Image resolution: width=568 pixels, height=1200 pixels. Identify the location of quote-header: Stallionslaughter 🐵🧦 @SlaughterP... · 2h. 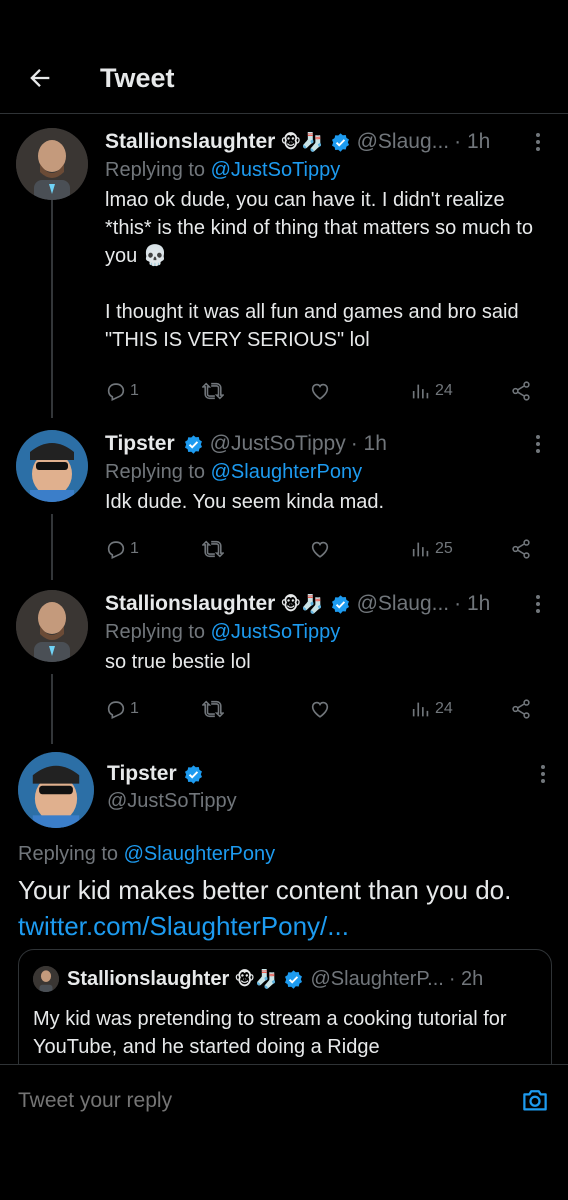
(285, 979).